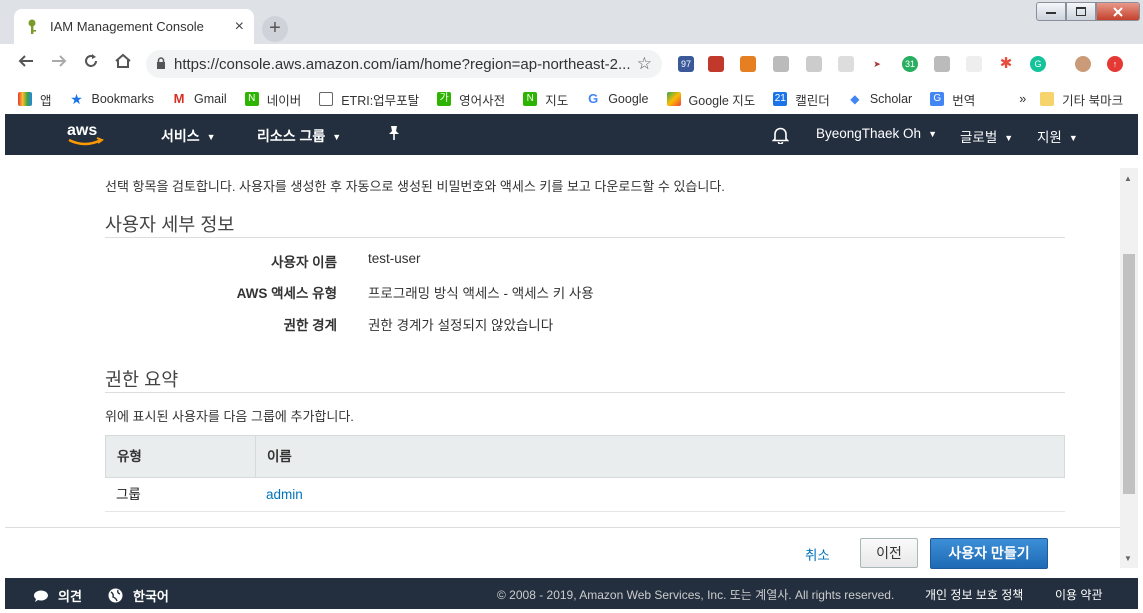  Describe the element at coordinates (70, 596) in the screenshot. I see `feedback-label: 의견` at that location.